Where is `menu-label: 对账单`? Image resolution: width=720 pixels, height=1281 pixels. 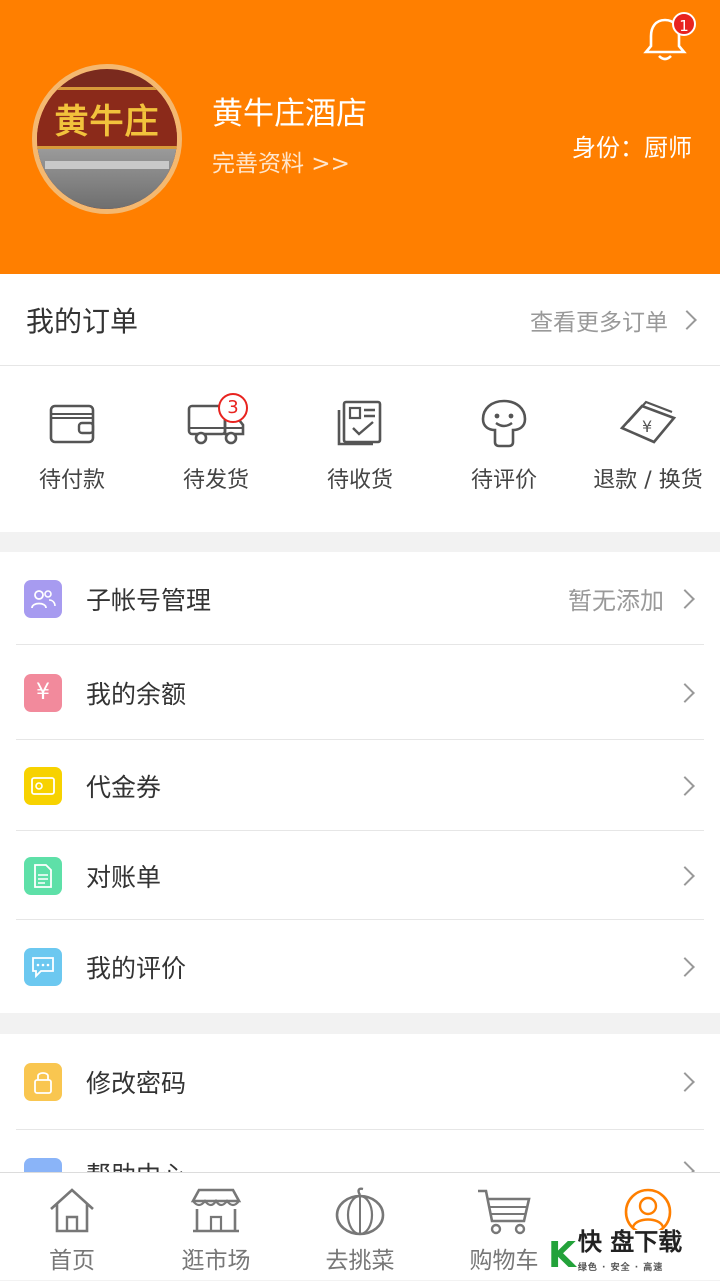
menu-label: 对账单 is located at coordinates (124, 877).